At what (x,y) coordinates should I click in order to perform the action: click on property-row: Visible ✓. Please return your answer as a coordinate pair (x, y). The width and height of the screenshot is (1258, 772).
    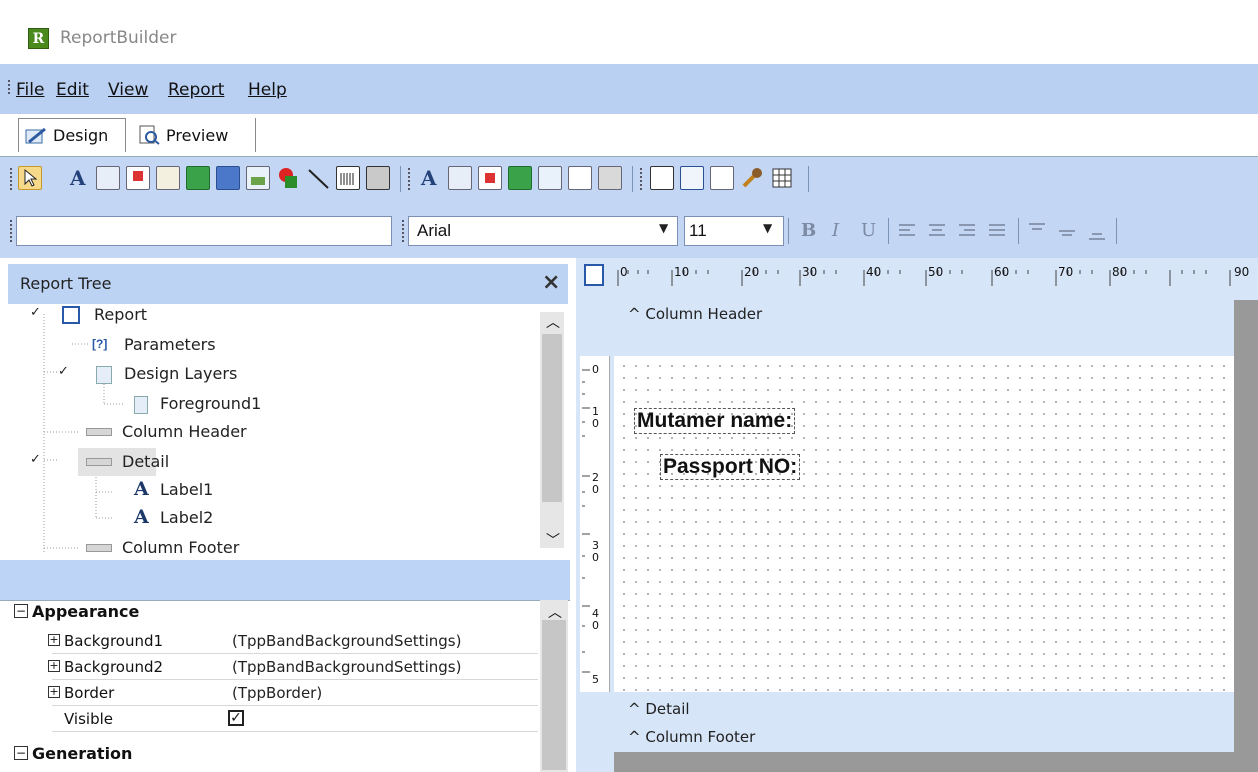
    Looking at the image, I should click on (295, 719).